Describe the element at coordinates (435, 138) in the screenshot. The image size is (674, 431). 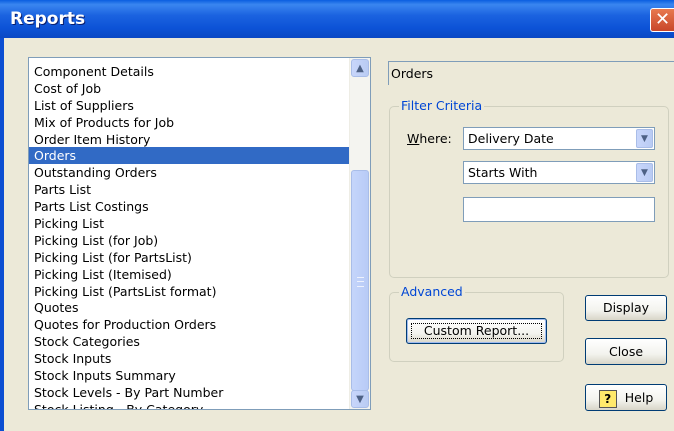
I see `where-label-rest: here:` at that location.